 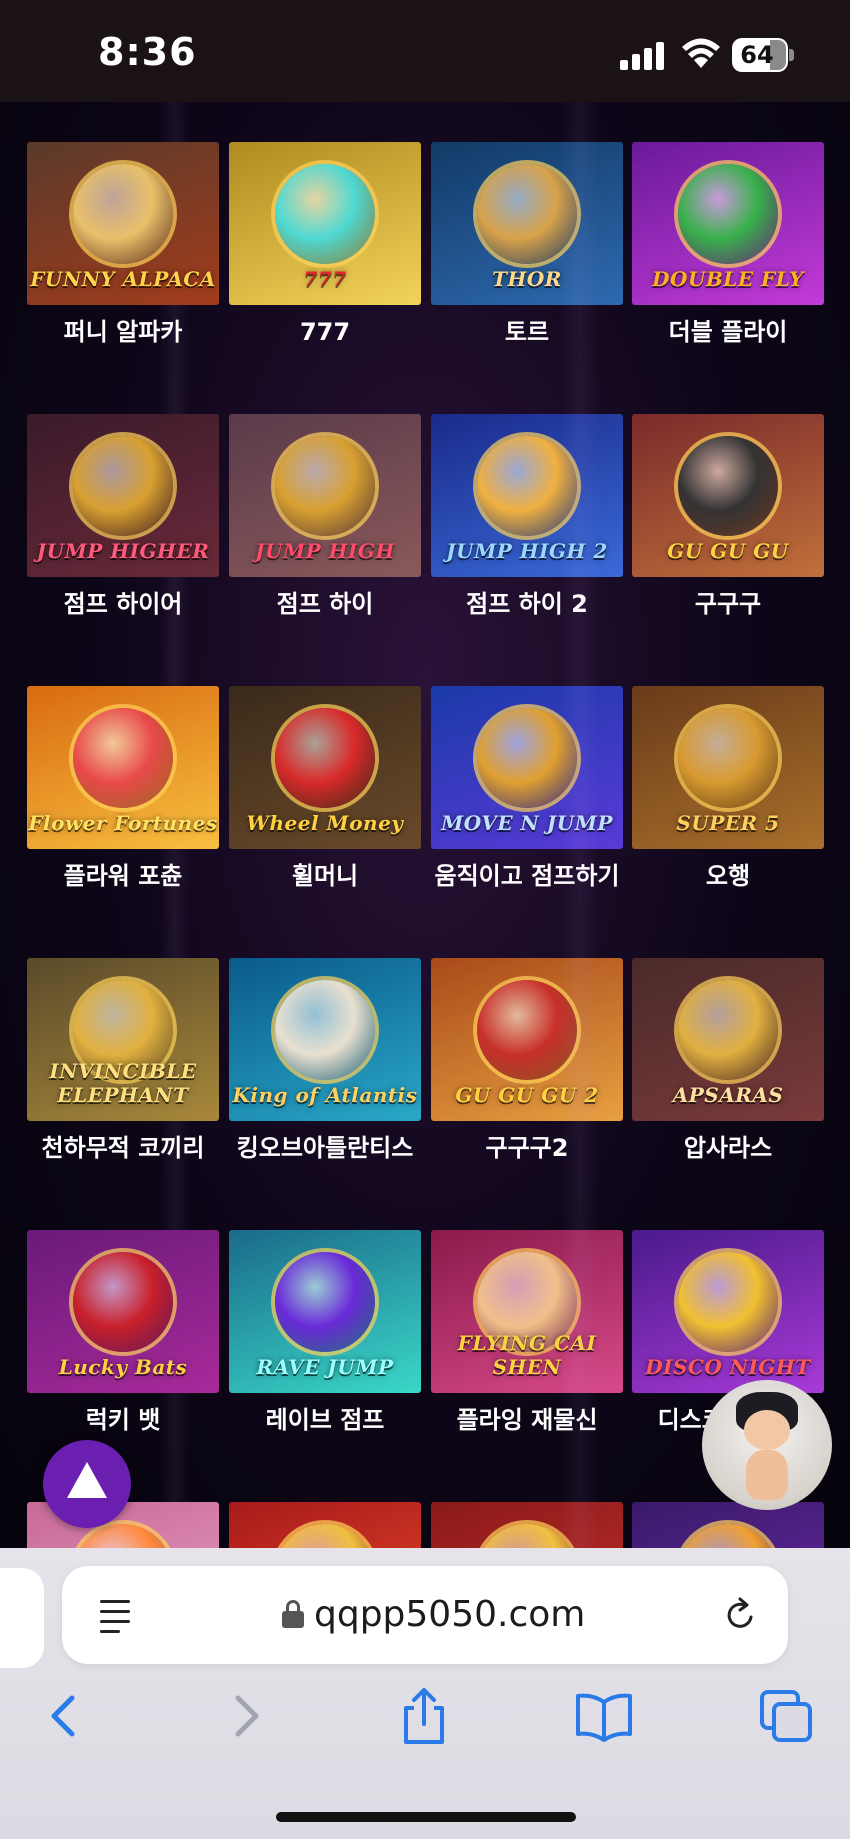 I want to click on game-logo: GU GU GU 2, so click(x=527, y=1095).